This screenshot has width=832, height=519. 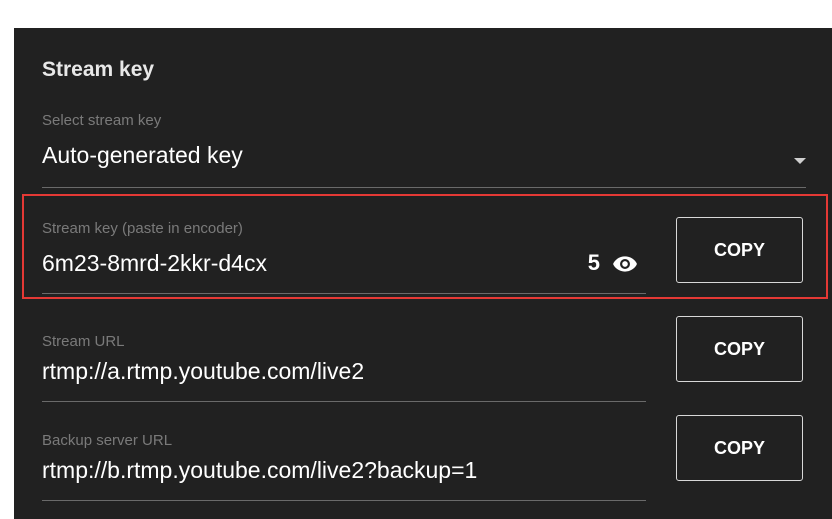 What do you see at coordinates (142, 155) in the screenshot?
I see `select-stream-key-value: Auto-generated key` at bounding box center [142, 155].